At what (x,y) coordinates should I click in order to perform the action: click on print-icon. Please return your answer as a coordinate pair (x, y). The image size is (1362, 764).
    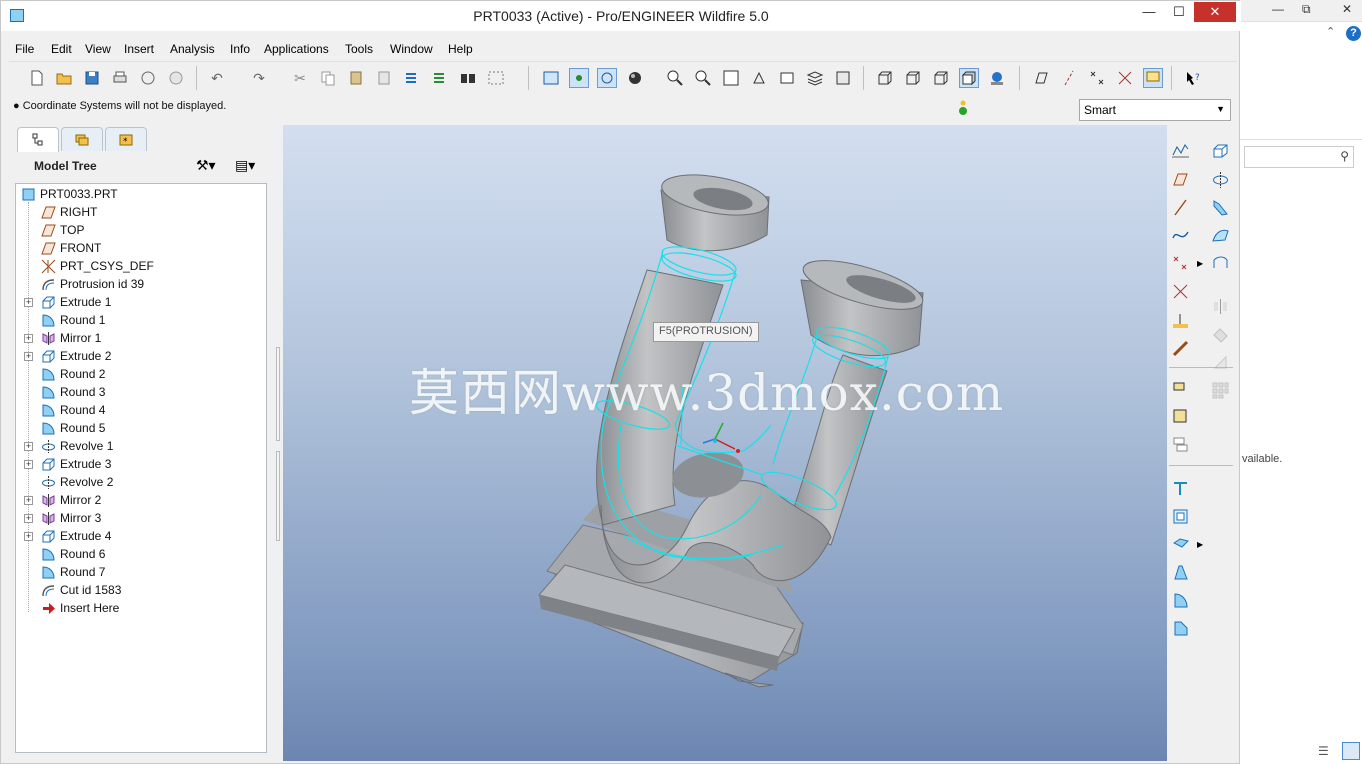
    Looking at the image, I should click on (120, 78).